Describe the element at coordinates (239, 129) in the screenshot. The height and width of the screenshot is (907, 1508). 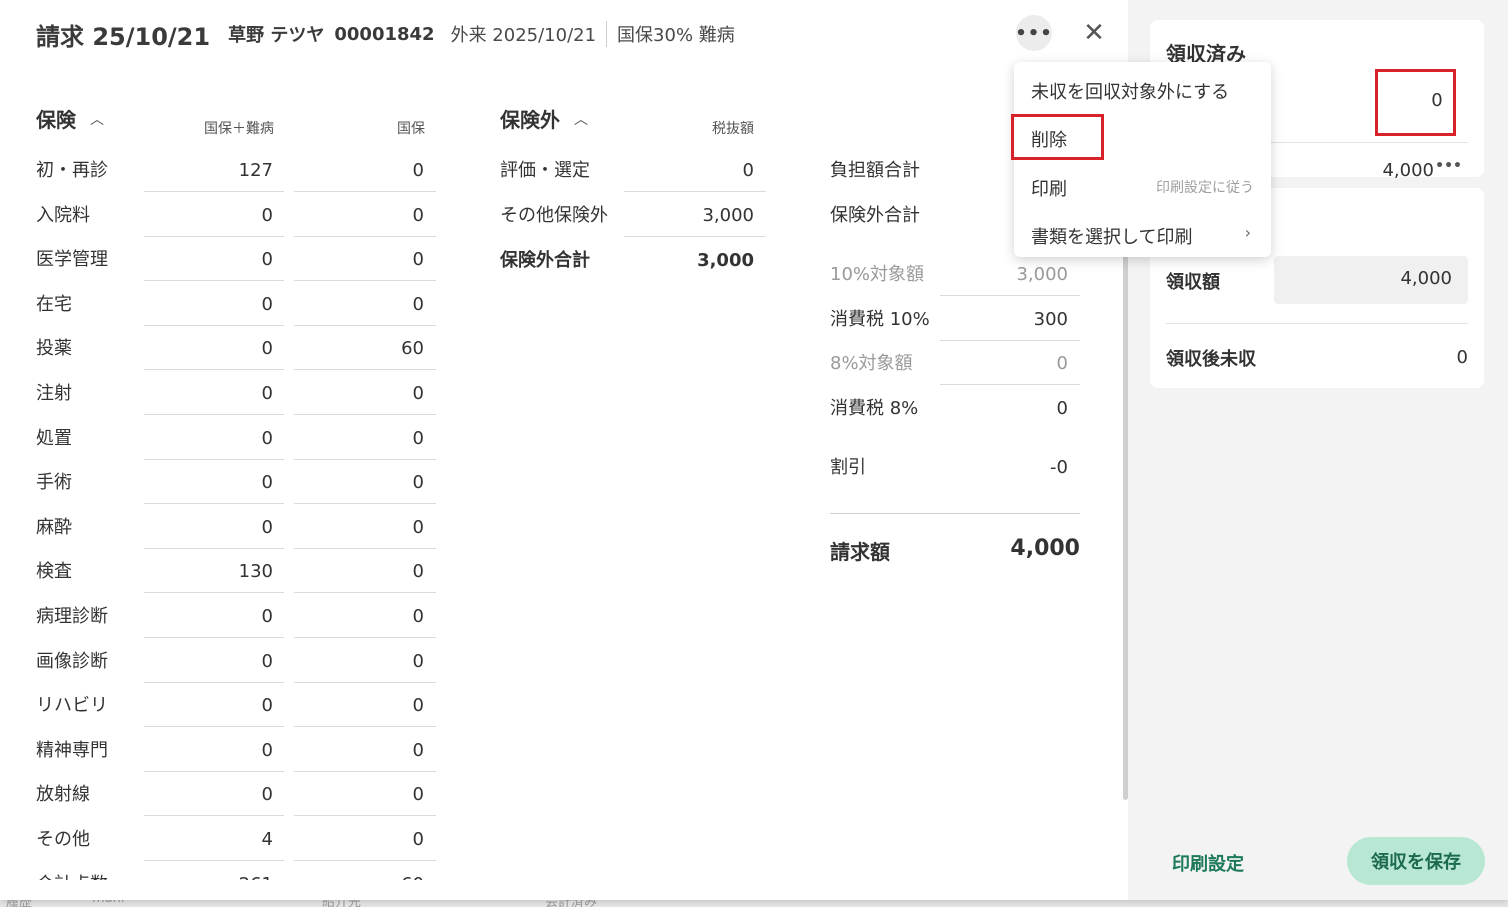
I see `col-header-kokuho-nanbyo: 国保＋難病` at that location.